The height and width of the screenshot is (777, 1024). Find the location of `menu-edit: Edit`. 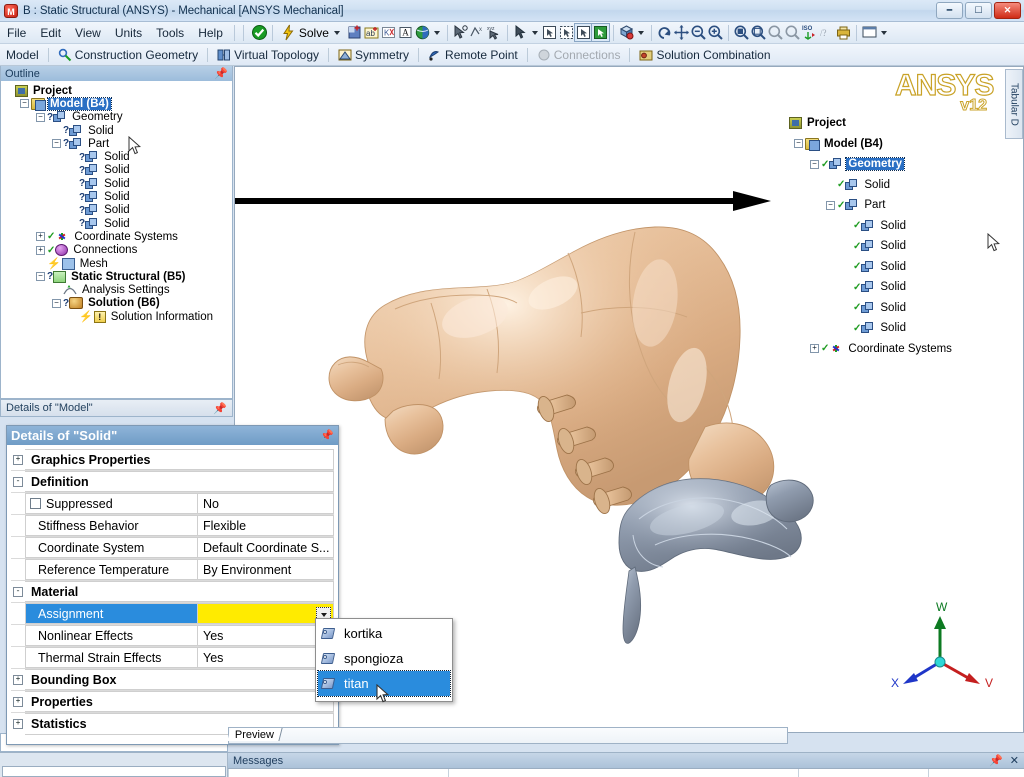

menu-edit: Edit is located at coordinates (50, 33).